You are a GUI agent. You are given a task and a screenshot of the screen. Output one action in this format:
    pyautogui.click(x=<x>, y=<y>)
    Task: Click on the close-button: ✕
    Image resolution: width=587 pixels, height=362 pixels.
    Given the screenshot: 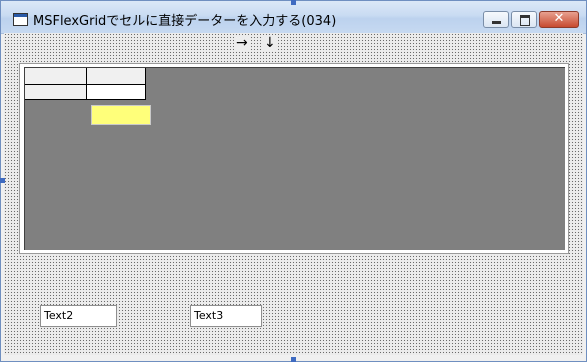 What is the action you would take?
    pyautogui.click(x=559, y=19)
    